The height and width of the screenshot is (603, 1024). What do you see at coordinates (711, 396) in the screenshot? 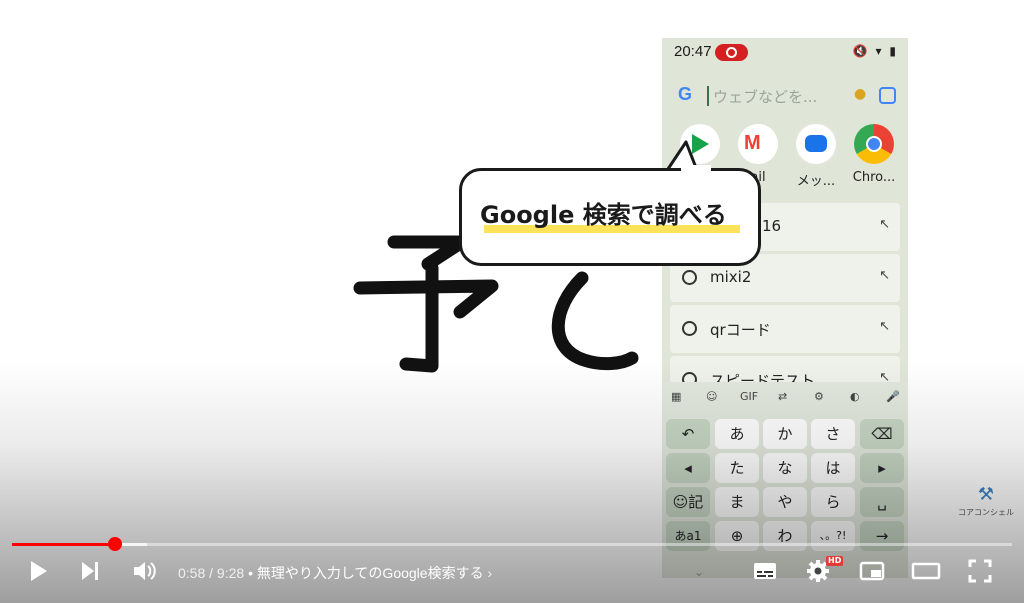
I see `sticker-icon: ☺` at bounding box center [711, 396].